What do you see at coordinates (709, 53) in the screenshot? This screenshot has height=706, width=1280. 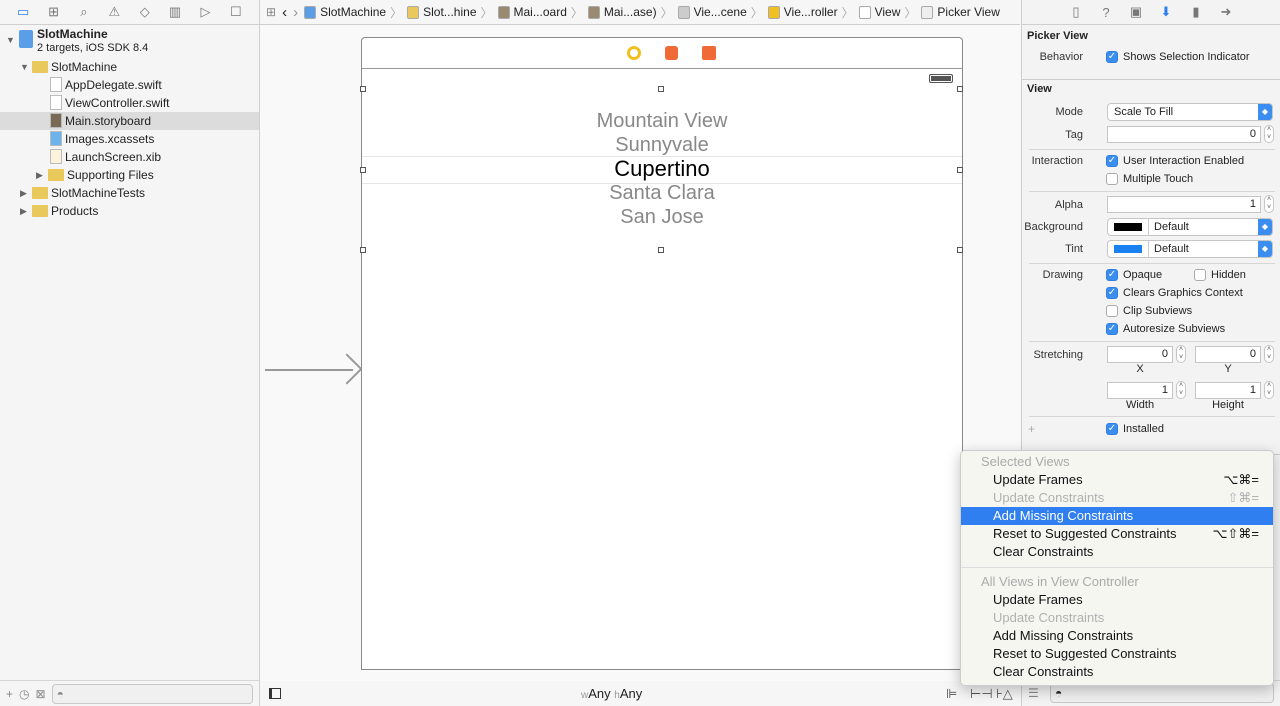 I see `exit-icon` at bounding box center [709, 53].